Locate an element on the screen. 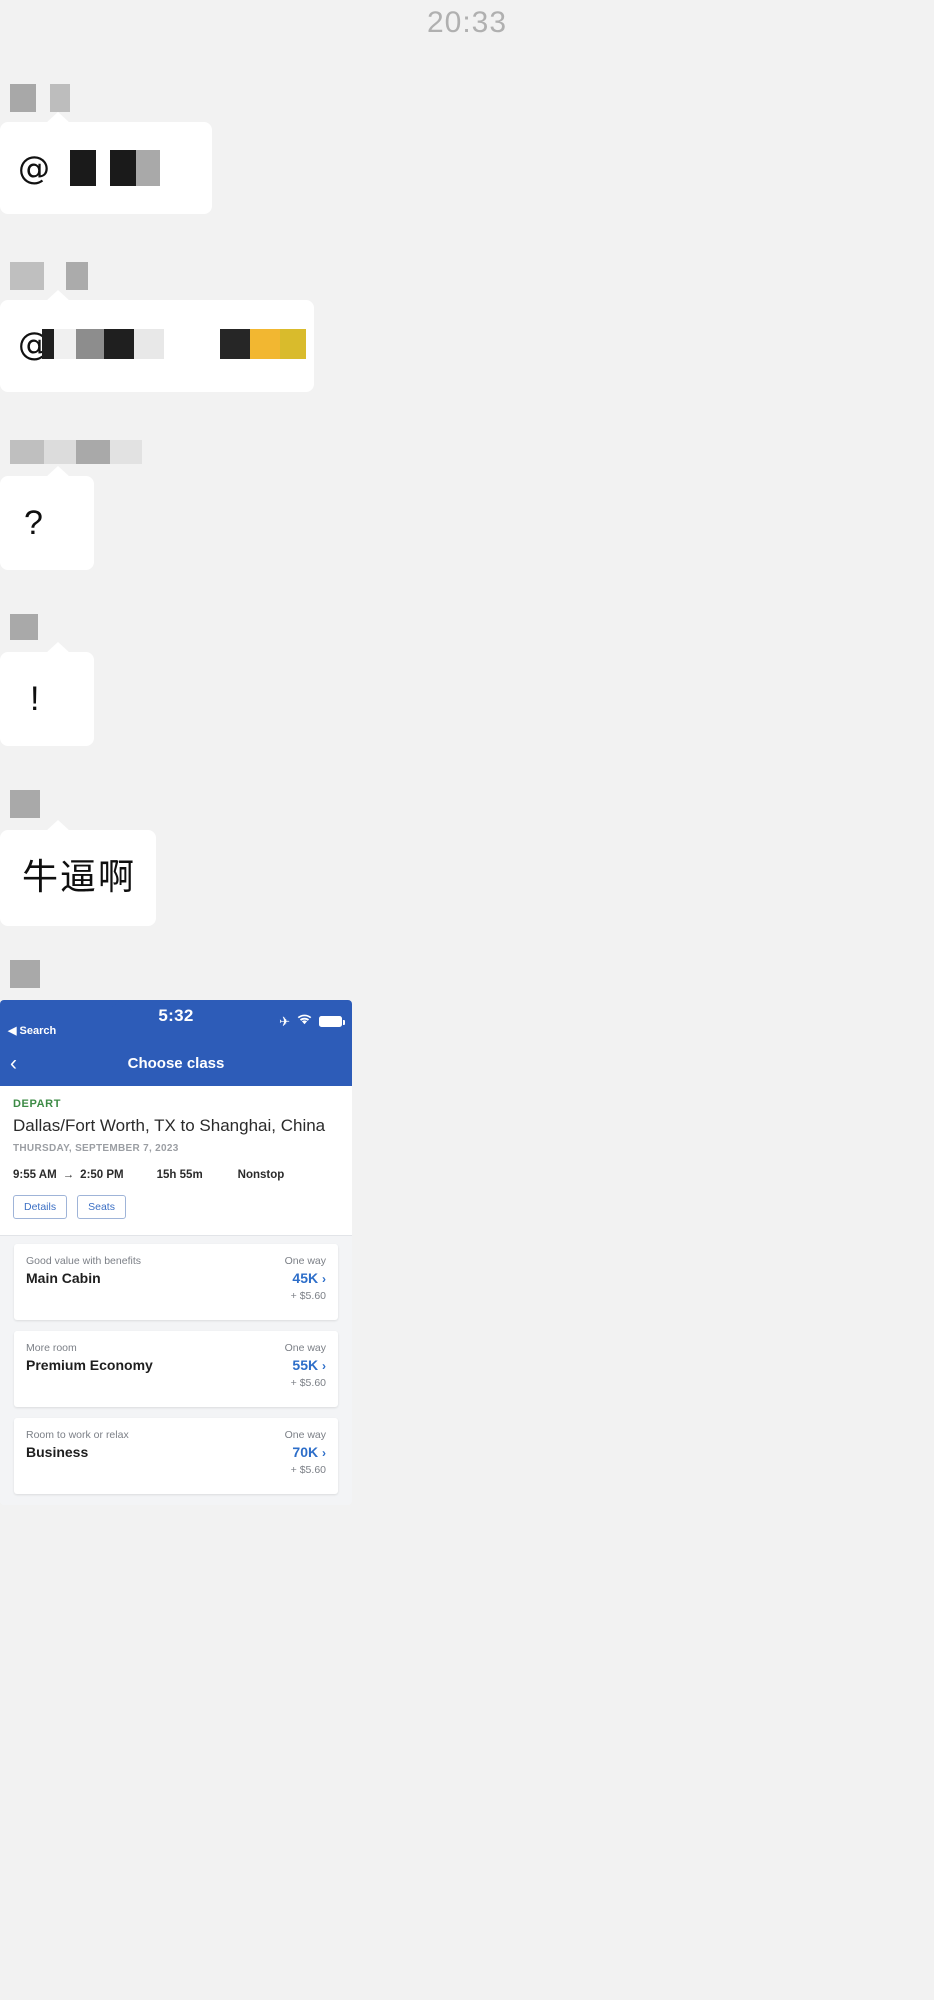 The width and height of the screenshot is (934, 2000). price-value: 70K is located at coordinates (305, 1452).